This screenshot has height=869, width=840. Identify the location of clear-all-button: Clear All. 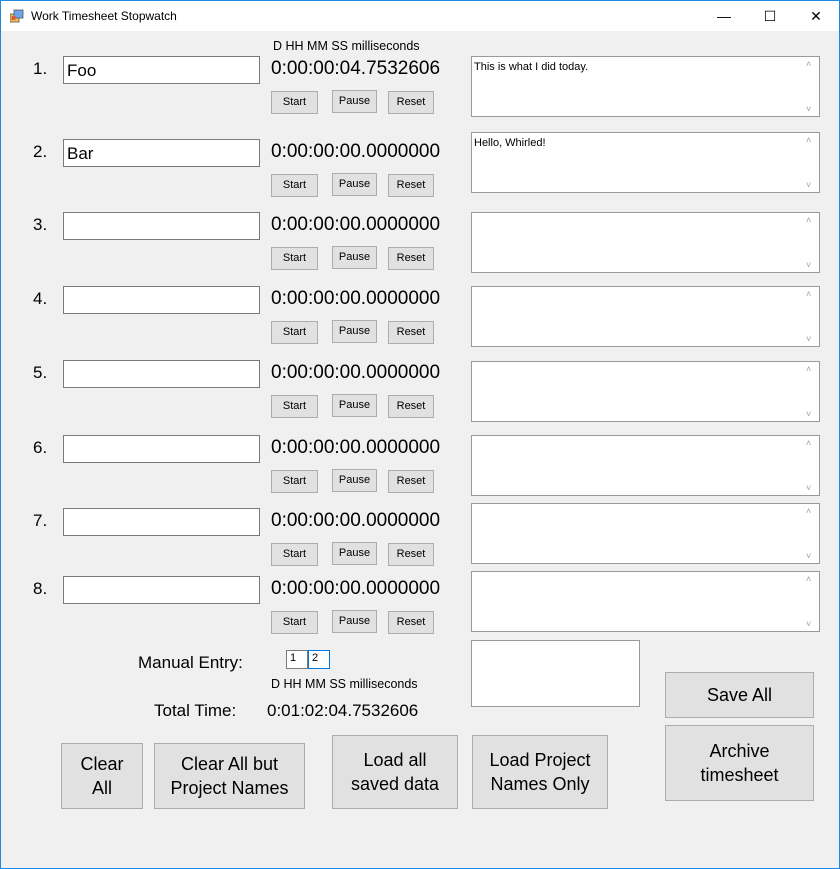
(102, 776).